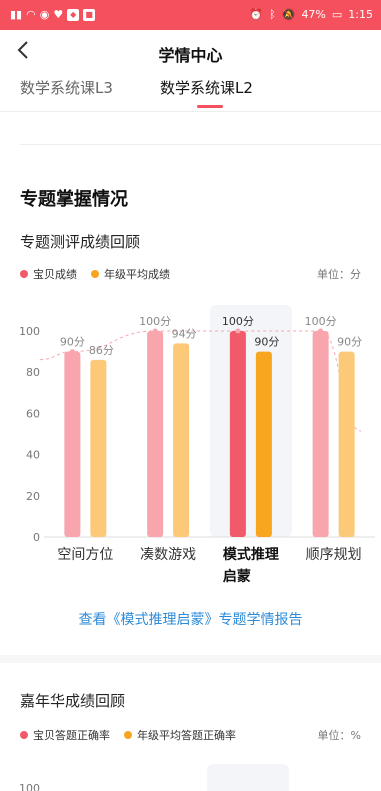  Describe the element at coordinates (44, 14) in the screenshot. I see `eye-icon: ◉` at that location.